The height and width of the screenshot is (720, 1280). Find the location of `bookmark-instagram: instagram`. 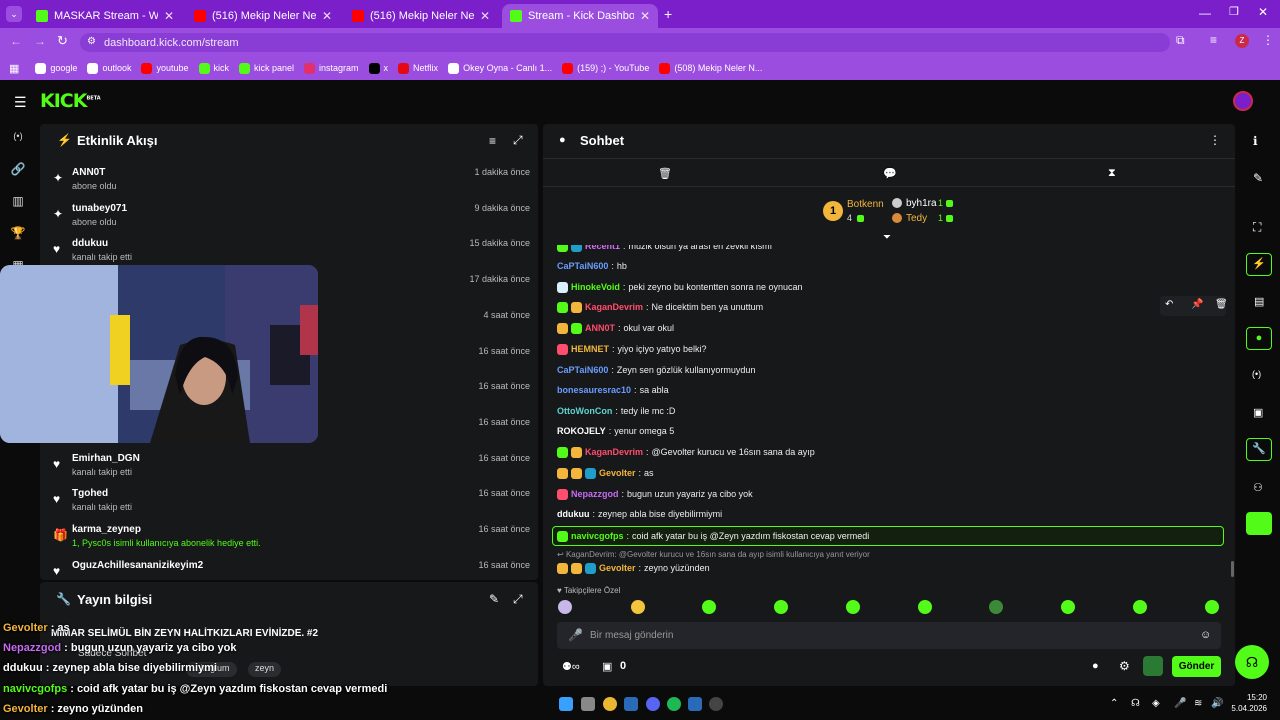

bookmark-instagram: instagram is located at coordinates (331, 68).